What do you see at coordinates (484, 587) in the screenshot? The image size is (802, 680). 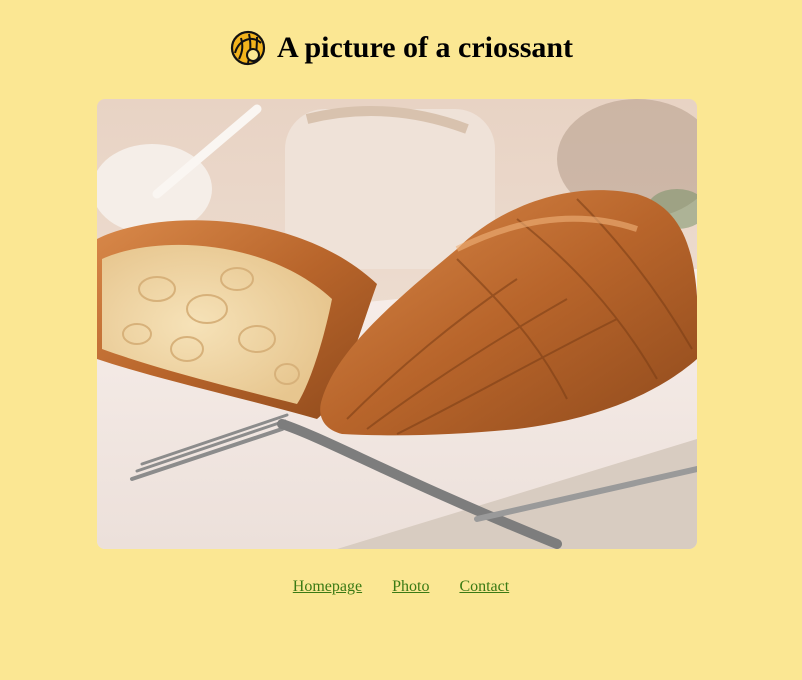 I see `nav-link-contact: Contact` at bounding box center [484, 587].